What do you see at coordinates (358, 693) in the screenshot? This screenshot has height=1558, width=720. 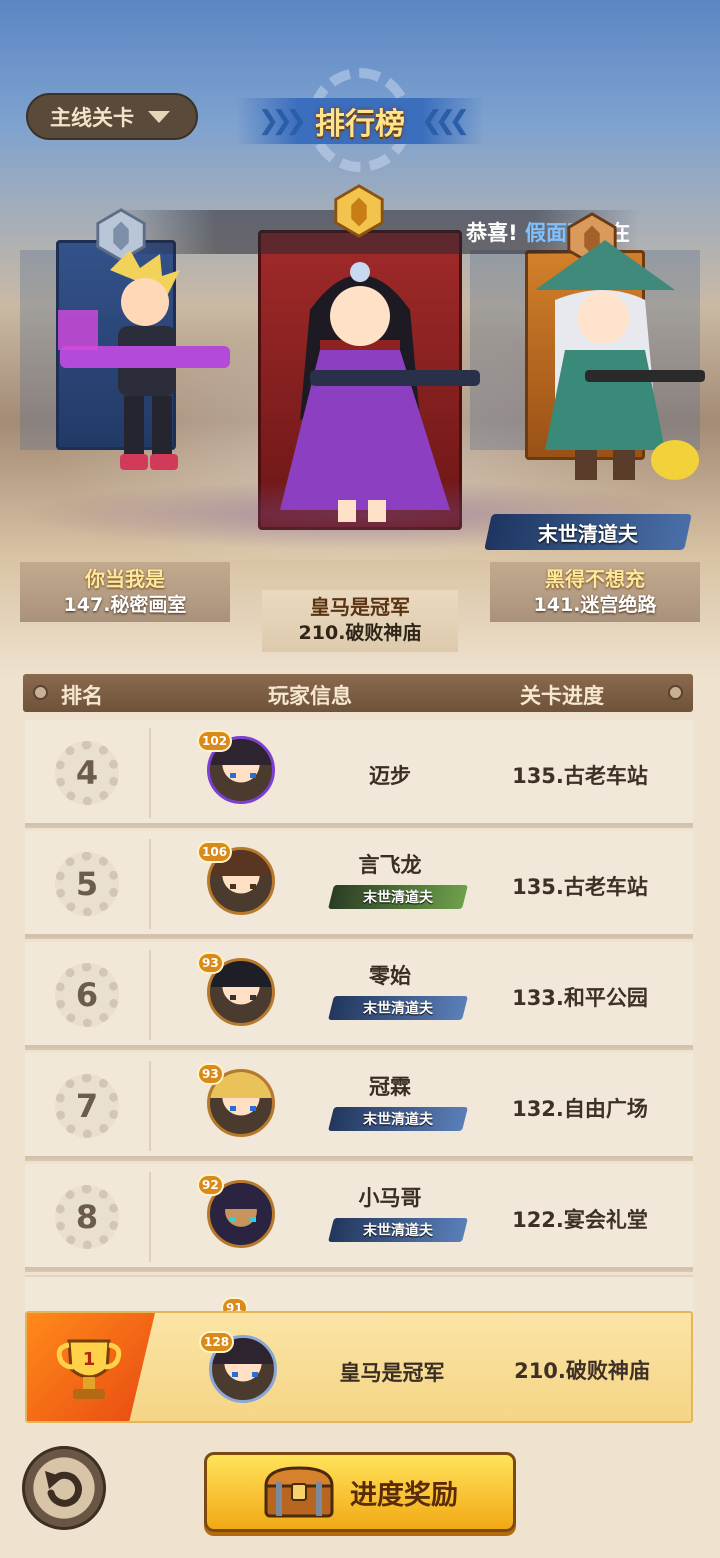 I see `ranking-table-header: 排名 玩家信息 关卡进度` at bounding box center [358, 693].